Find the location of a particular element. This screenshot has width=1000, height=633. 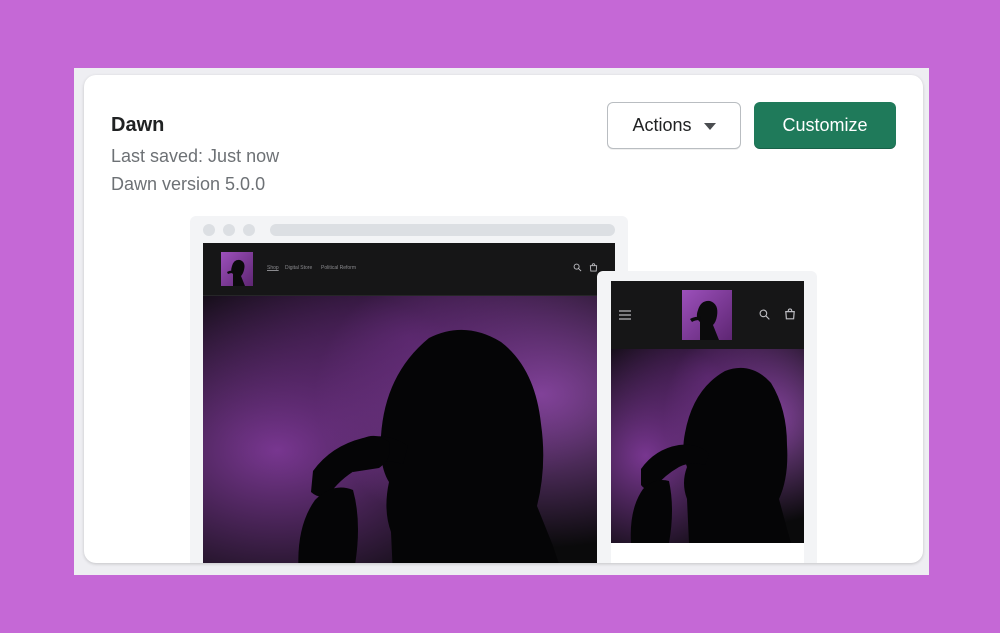

store-nav-link: Political Reform is located at coordinates (339, 268).